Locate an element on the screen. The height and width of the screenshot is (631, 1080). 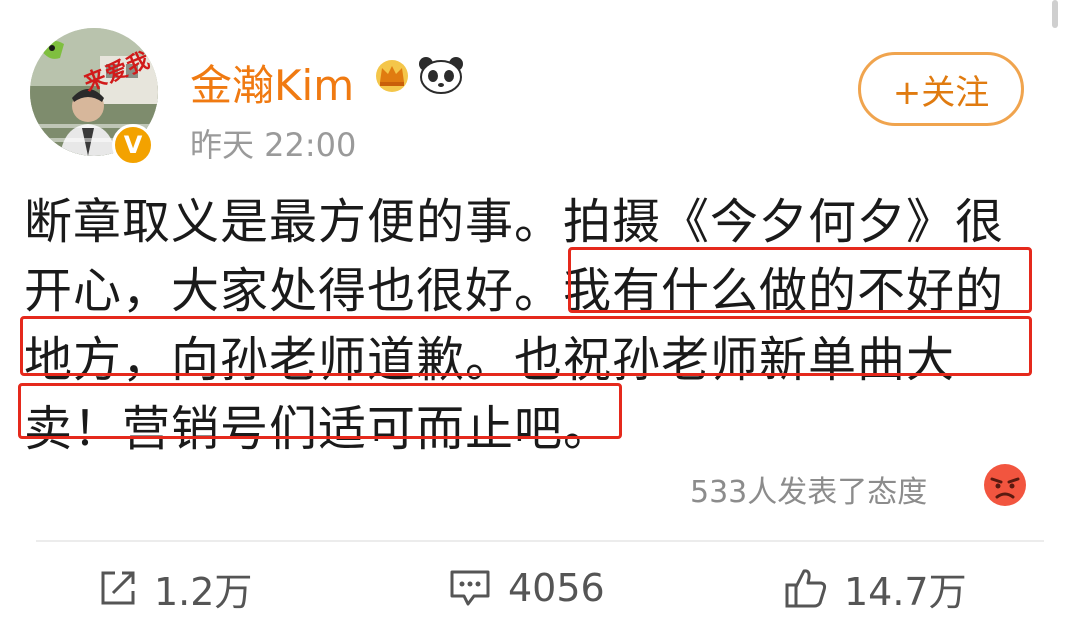
angry-face-icon is located at coordinates (1005, 485).